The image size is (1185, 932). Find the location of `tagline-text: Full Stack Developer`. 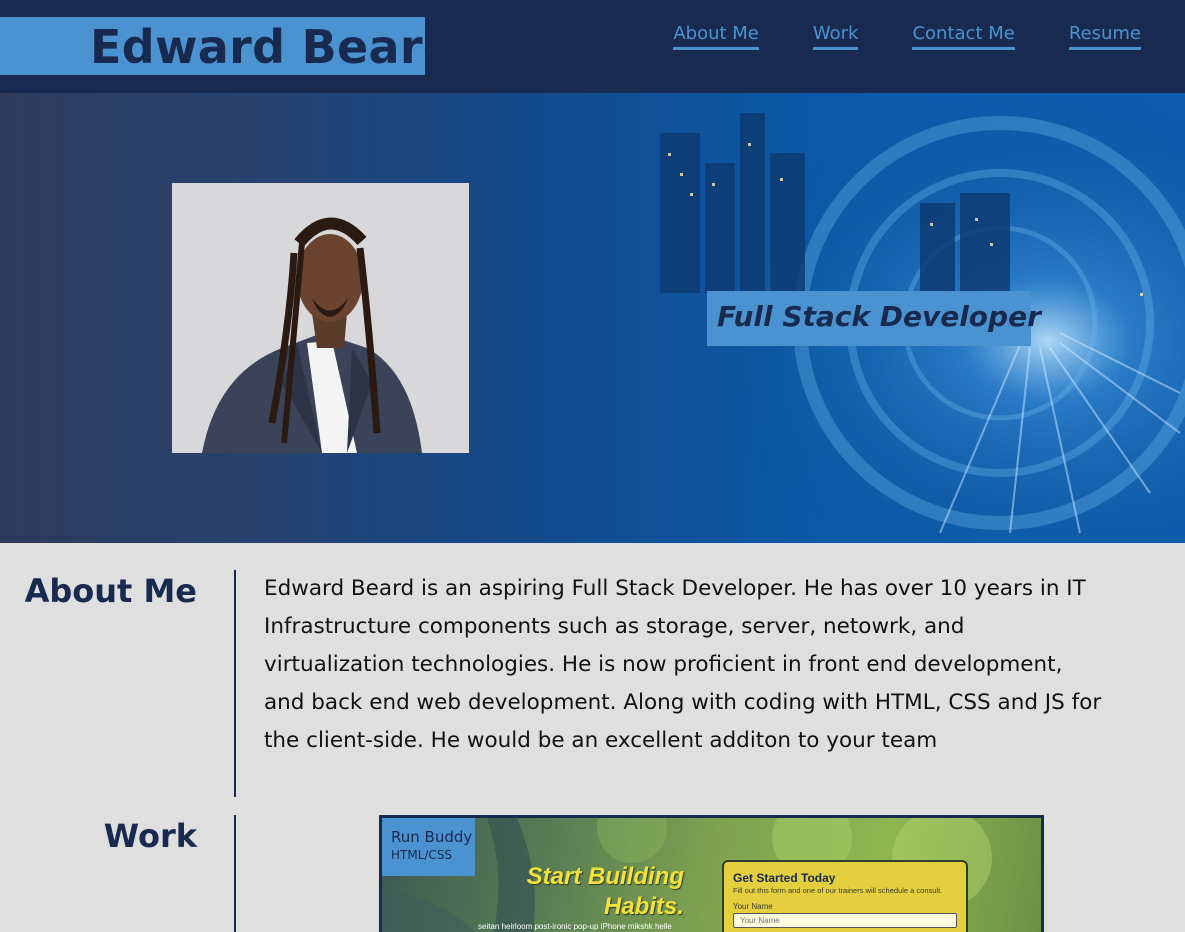

tagline-text: Full Stack Developer is located at coordinates (879, 316).